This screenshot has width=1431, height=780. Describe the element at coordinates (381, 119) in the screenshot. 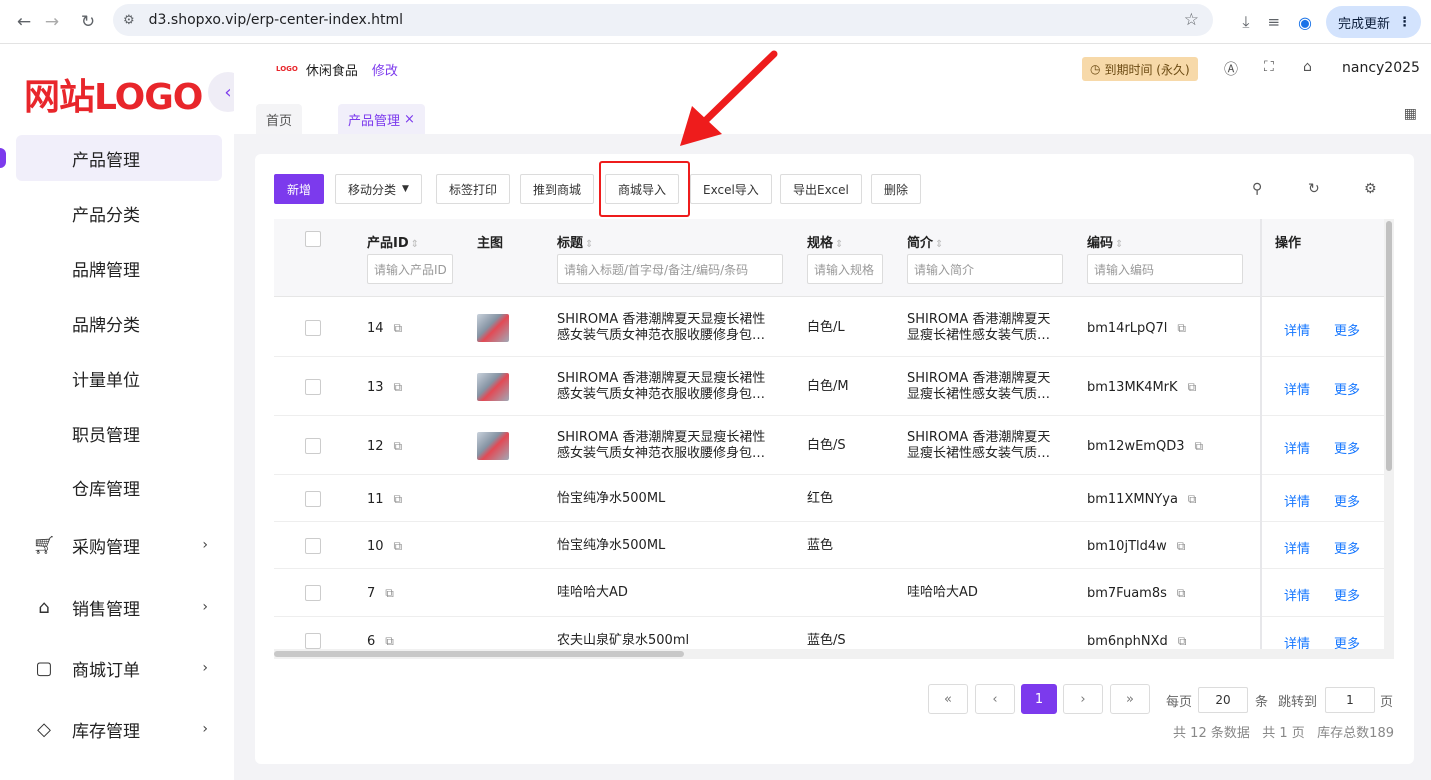

I see `tab-product-management: 产品管理 ×` at that location.